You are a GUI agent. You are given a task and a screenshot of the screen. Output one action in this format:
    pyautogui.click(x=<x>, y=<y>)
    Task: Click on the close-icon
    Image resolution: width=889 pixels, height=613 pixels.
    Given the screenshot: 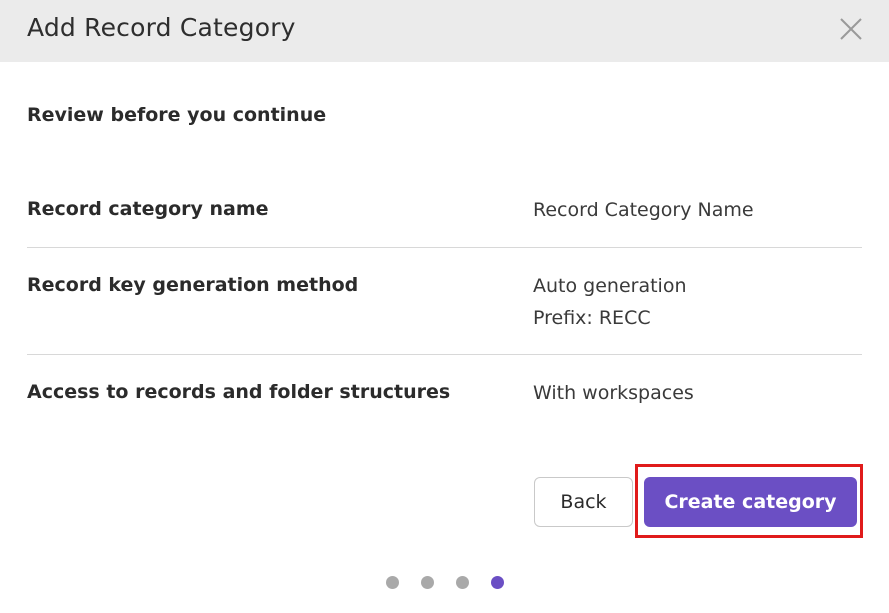 What is the action you would take?
    pyautogui.click(x=851, y=29)
    